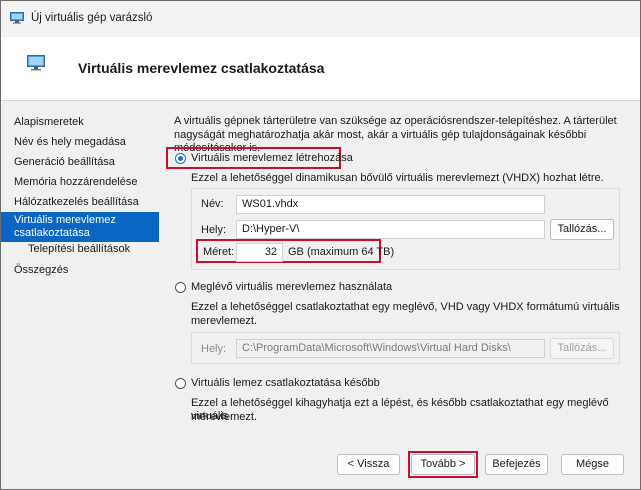  What do you see at coordinates (390, 204) in the screenshot?
I see `vhd-name-field: WS01.vhdx` at bounding box center [390, 204].